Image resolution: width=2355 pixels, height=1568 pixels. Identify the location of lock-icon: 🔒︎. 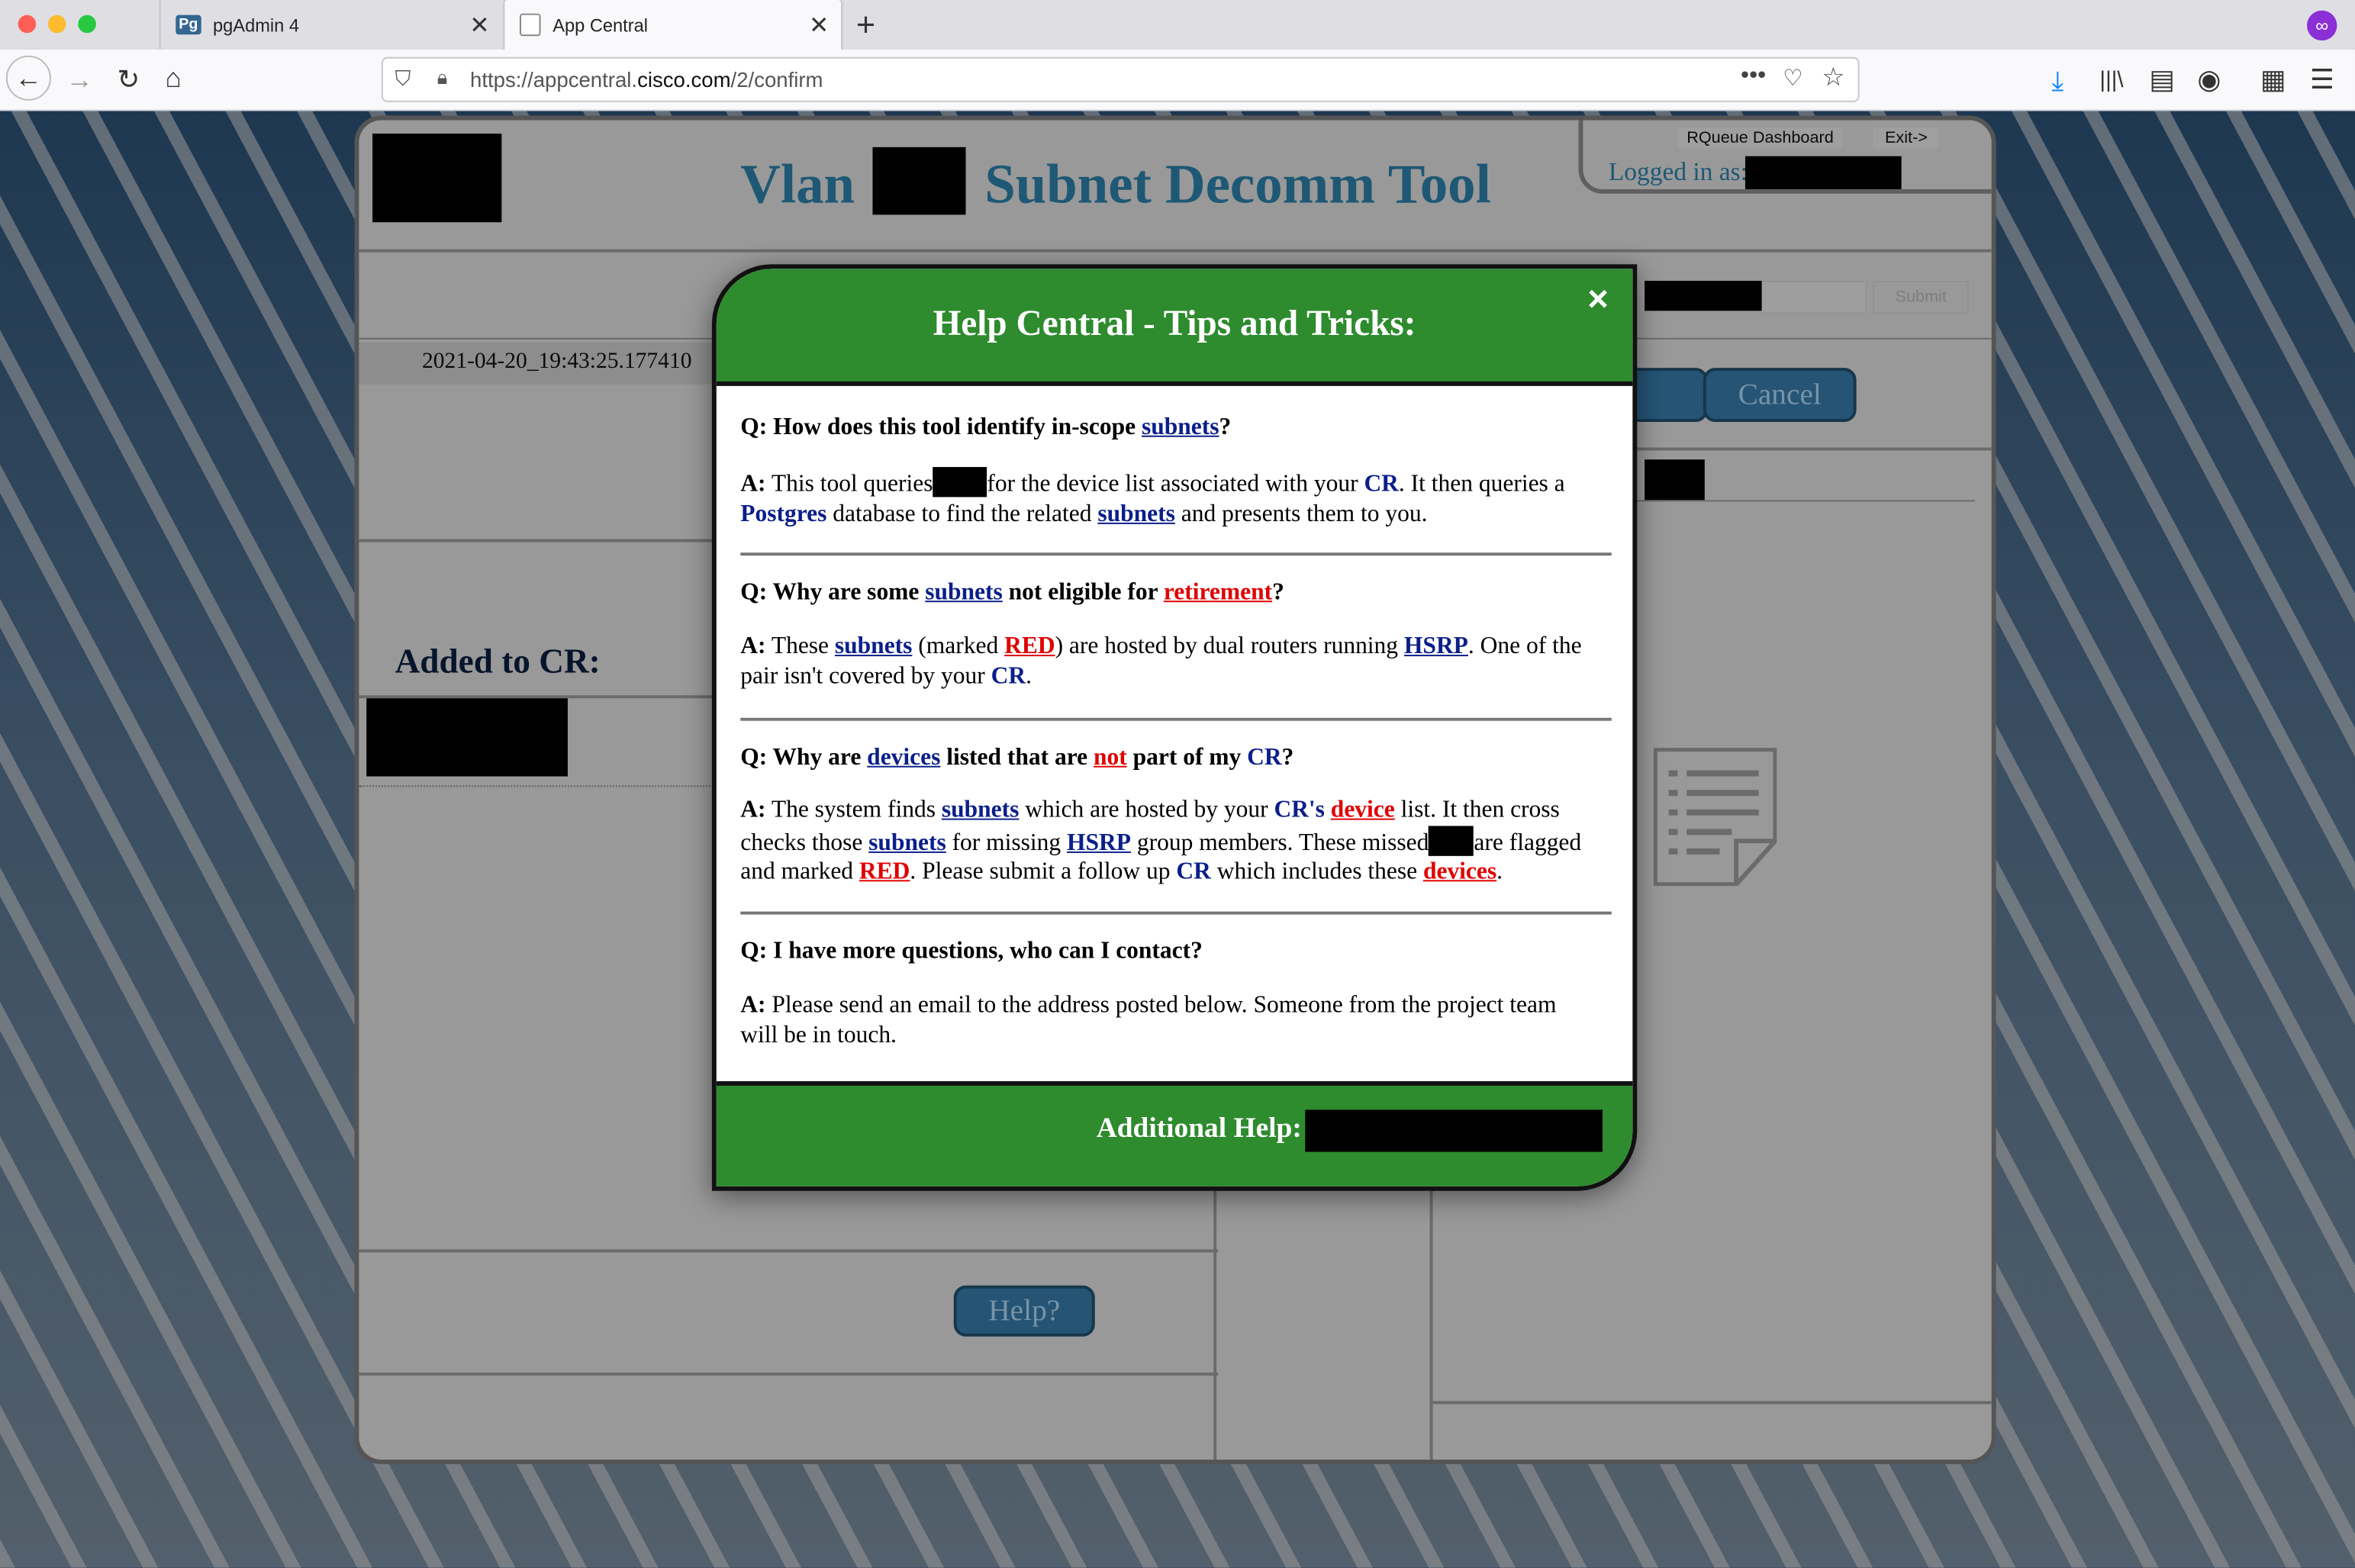
(442, 78).